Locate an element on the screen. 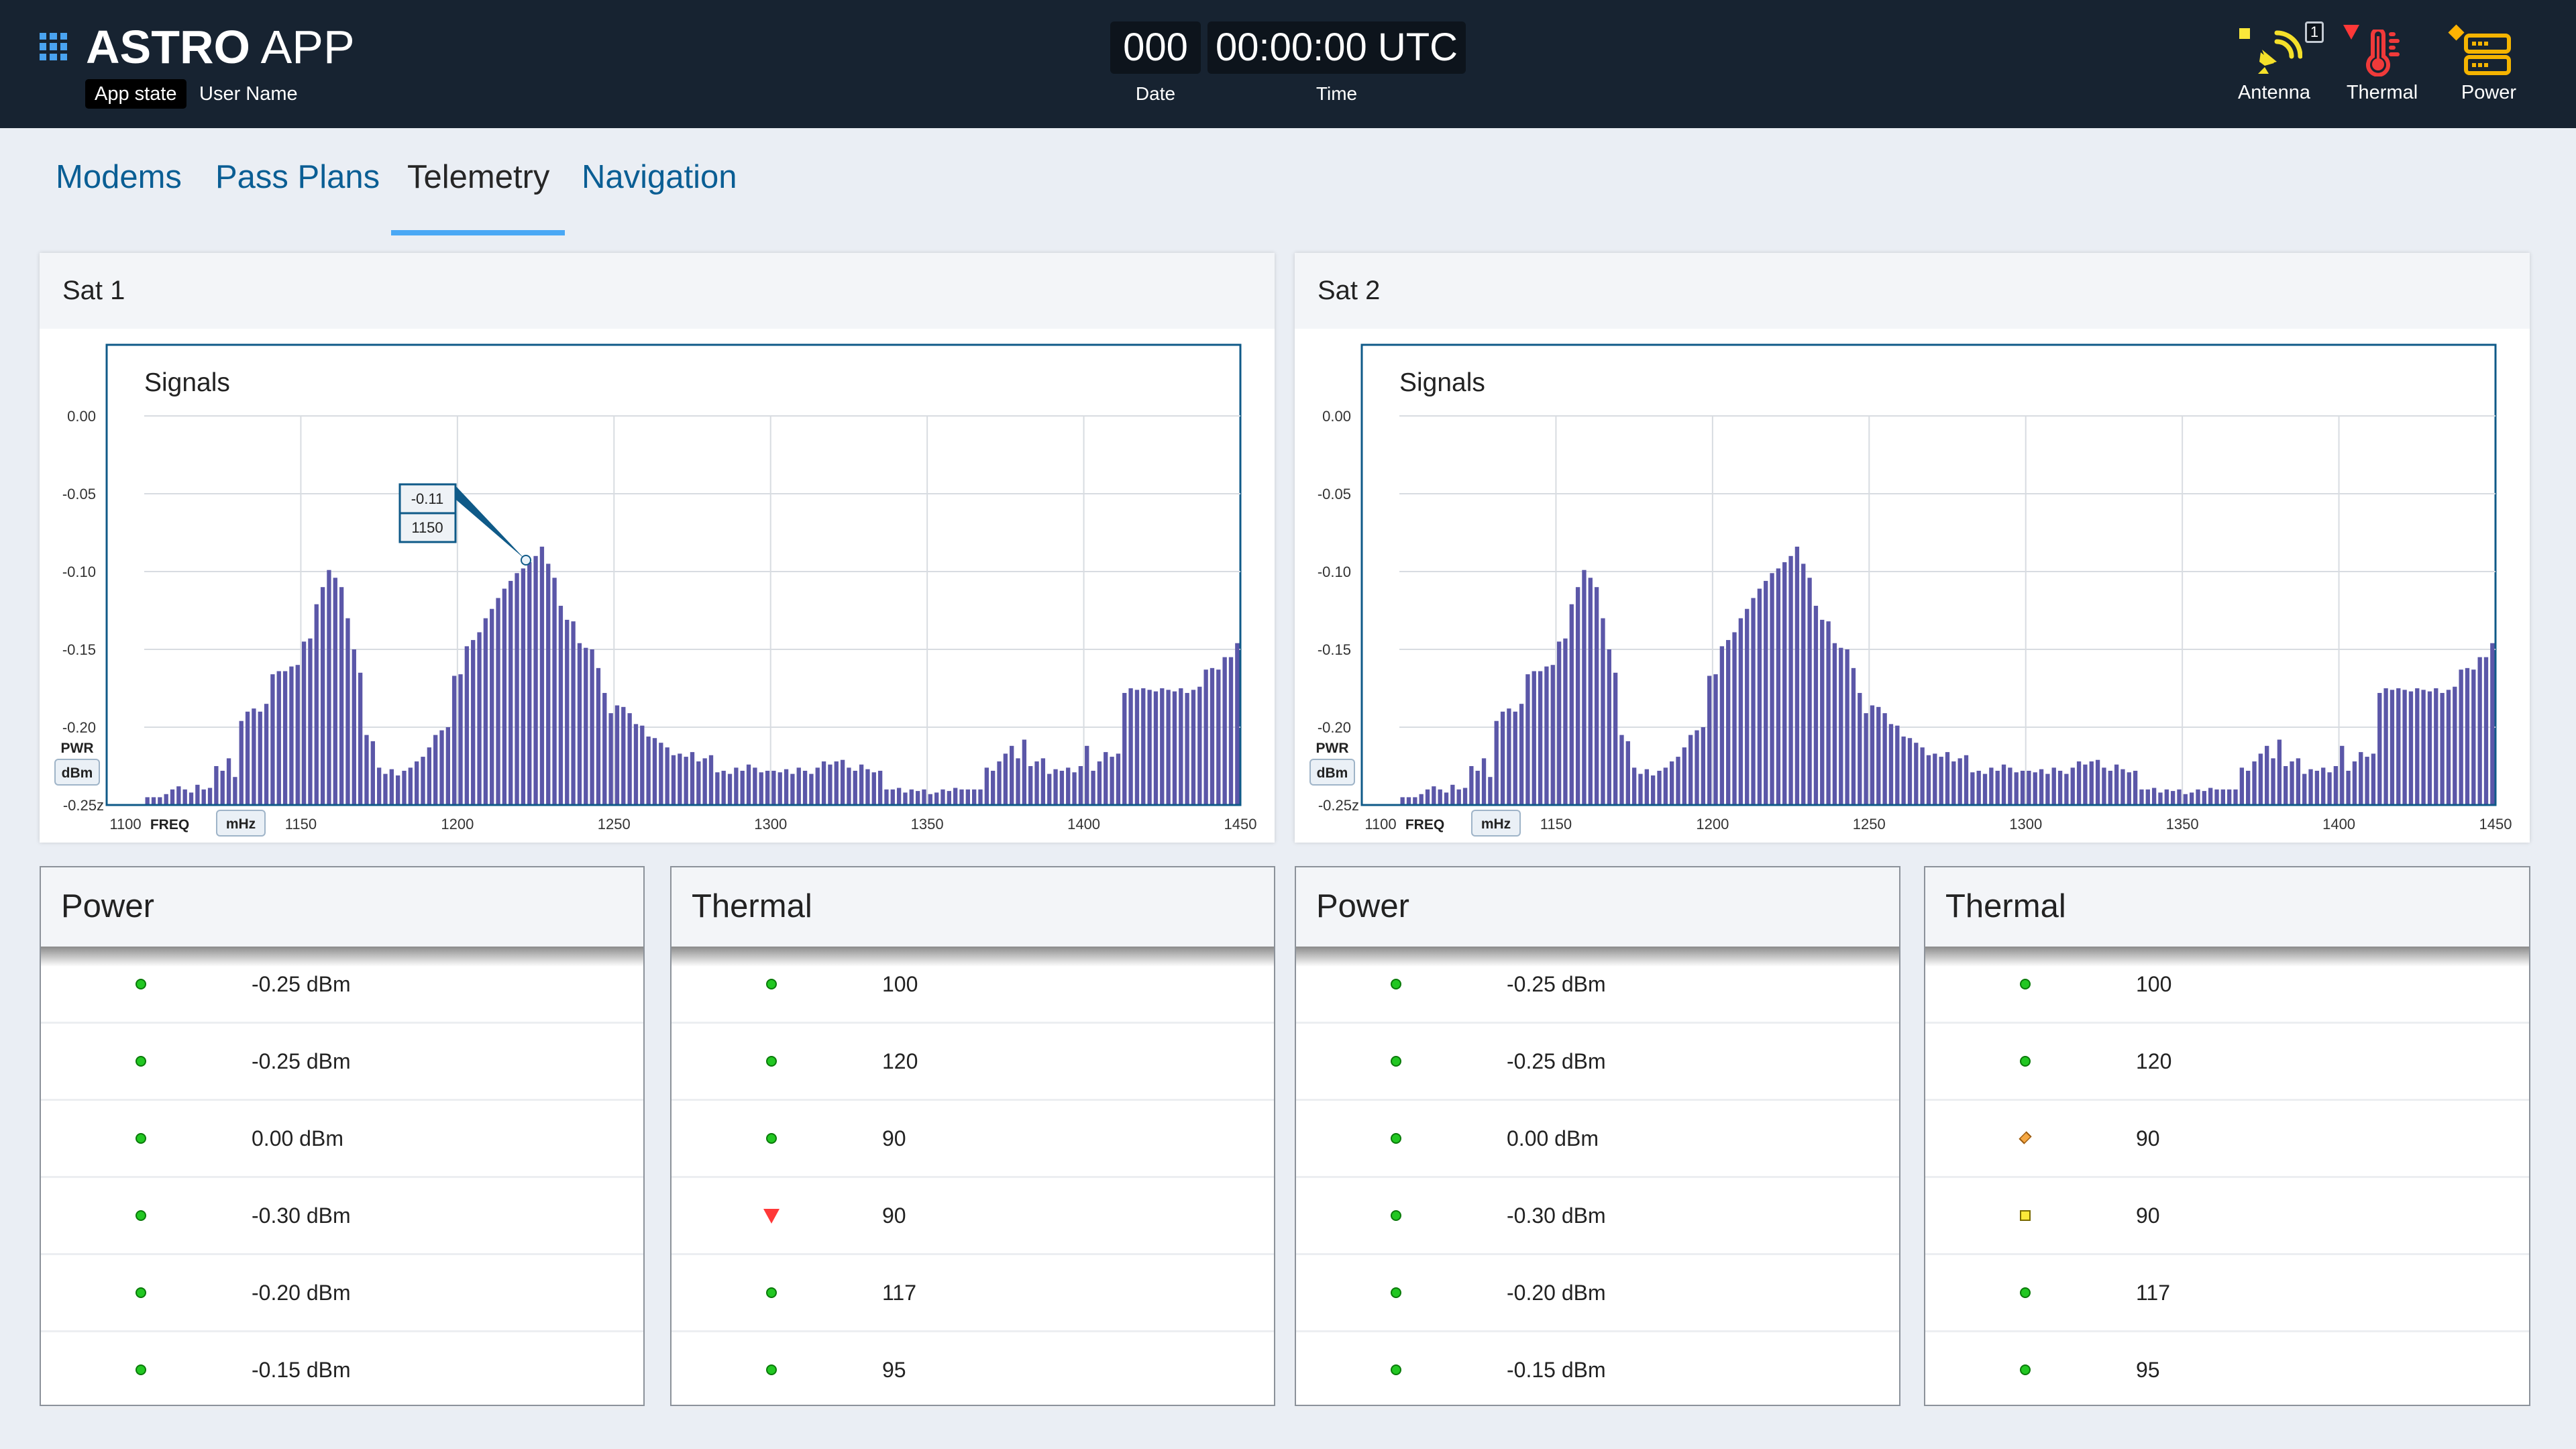  table-row: 90 is located at coordinates (2227, 1139).